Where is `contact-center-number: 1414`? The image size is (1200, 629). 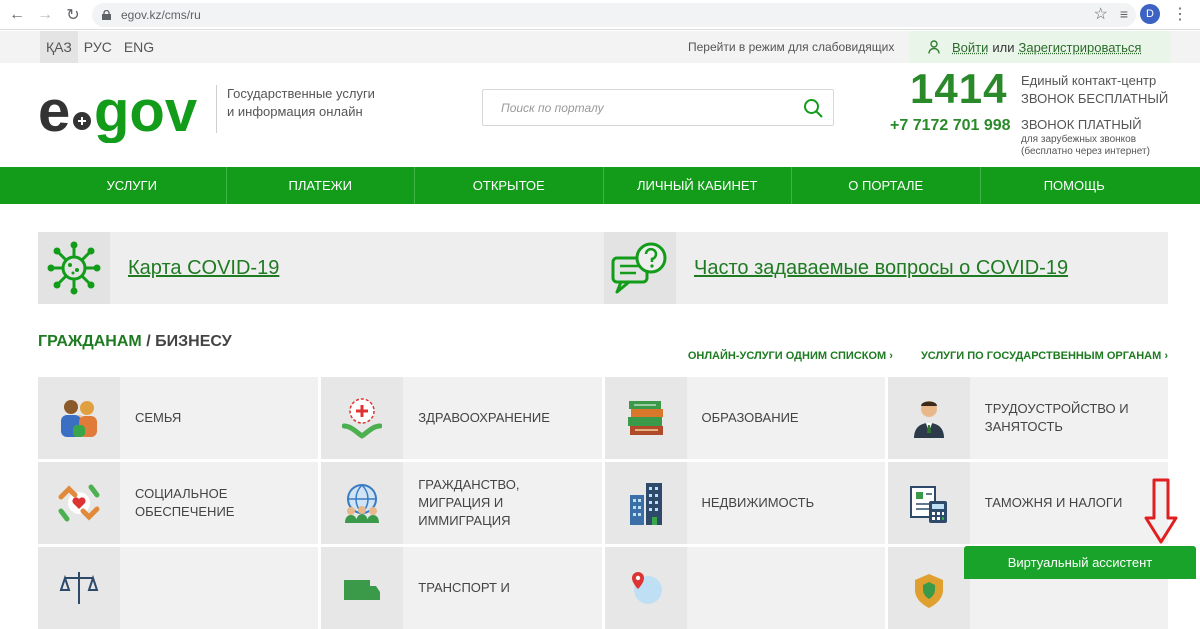 contact-center-number: 1414 is located at coordinates (958, 89).